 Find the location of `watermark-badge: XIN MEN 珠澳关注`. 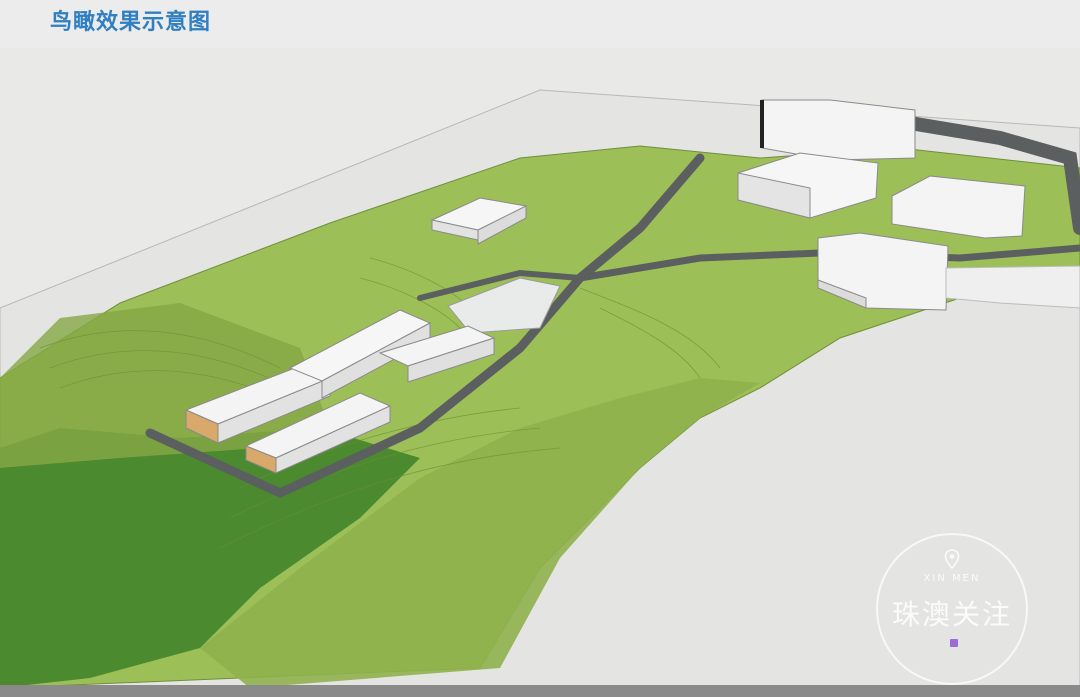

watermark-badge: XIN MEN 珠澳关注 is located at coordinates (952, 609).